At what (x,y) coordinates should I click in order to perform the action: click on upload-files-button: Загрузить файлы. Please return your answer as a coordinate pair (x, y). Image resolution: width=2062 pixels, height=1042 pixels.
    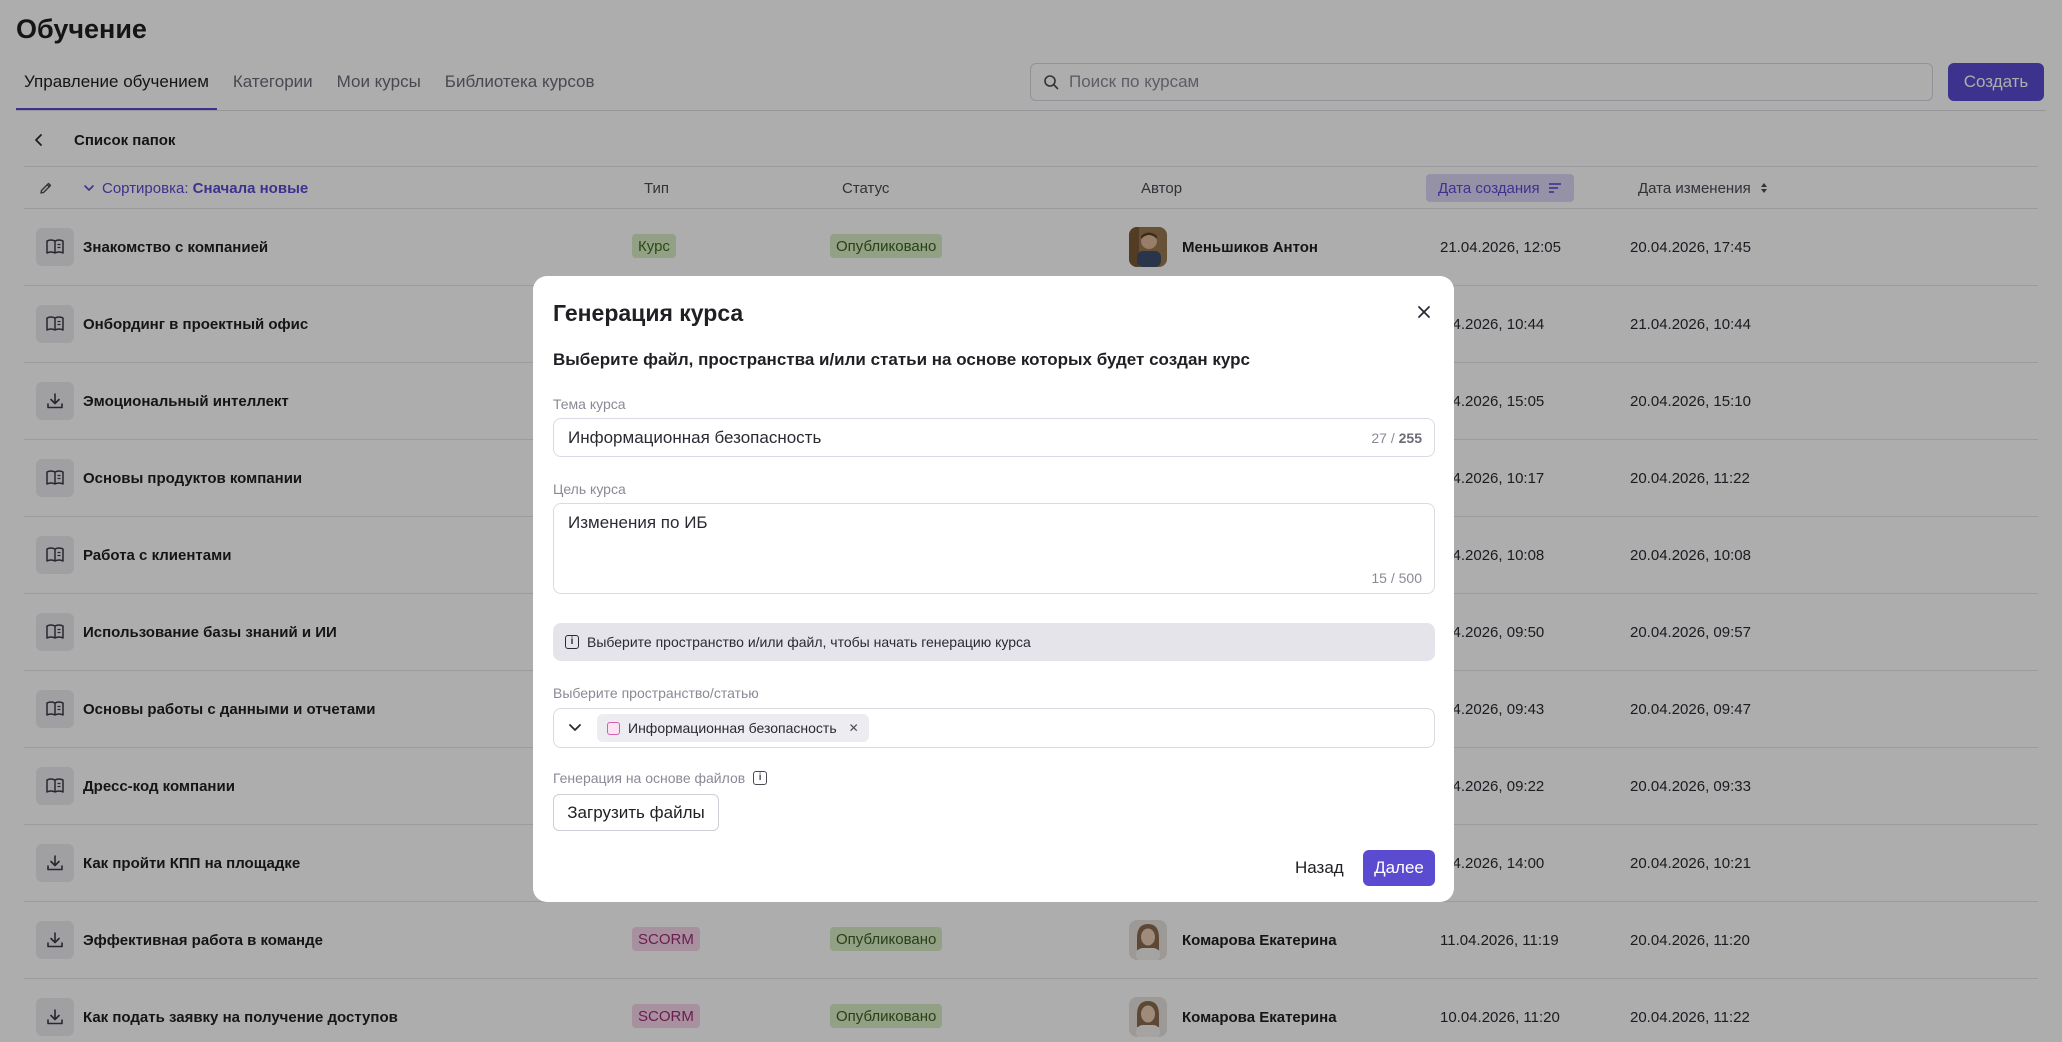
    Looking at the image, I should click on (636, 812).